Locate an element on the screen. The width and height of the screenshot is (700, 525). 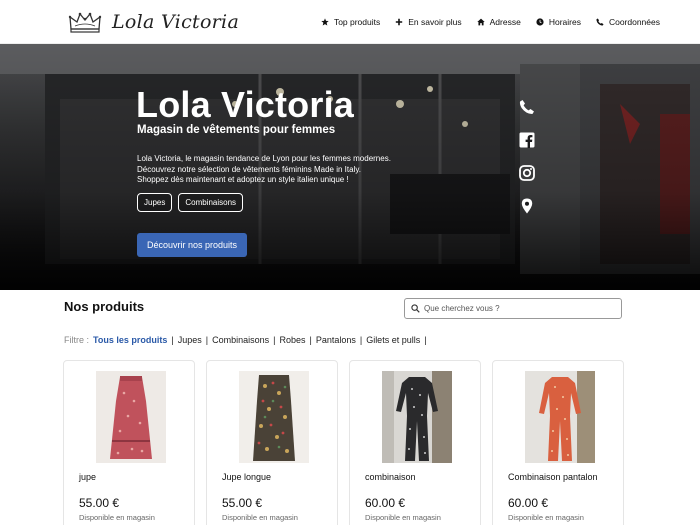
nav-coordonnees: Coordonnées is located at coordinates (628, 22).